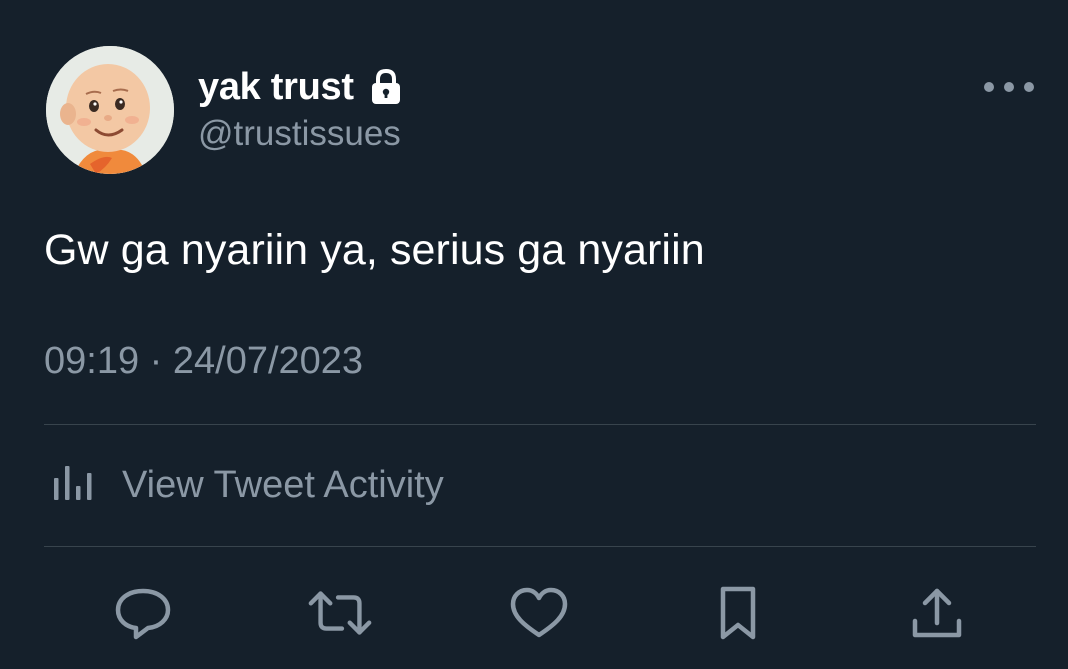  What do you see at coordinates (283, 484) in the screenshot?
I see `view-tweet-activity-label: View Tweet Activity` at bounding box center [283, 484].